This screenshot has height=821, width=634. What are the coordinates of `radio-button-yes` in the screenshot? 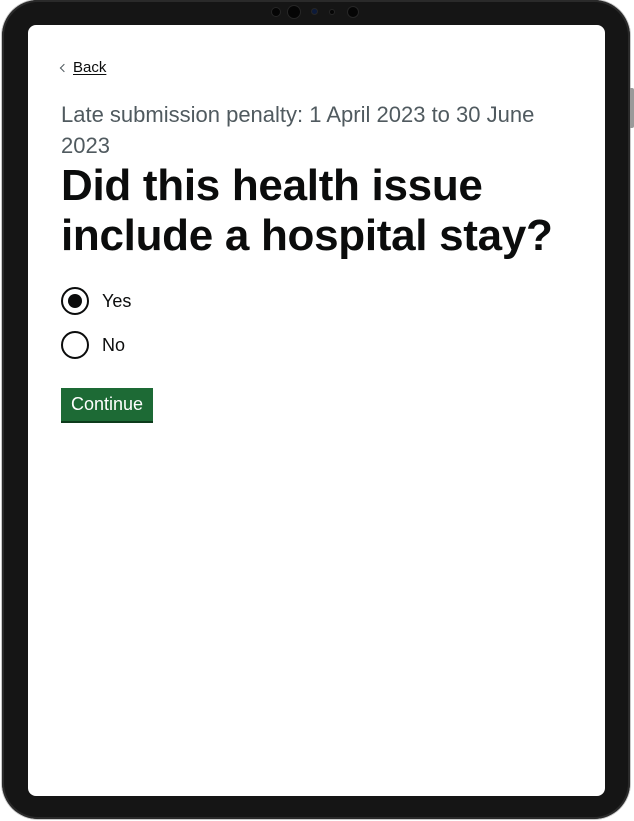 It's located at (75, 301).